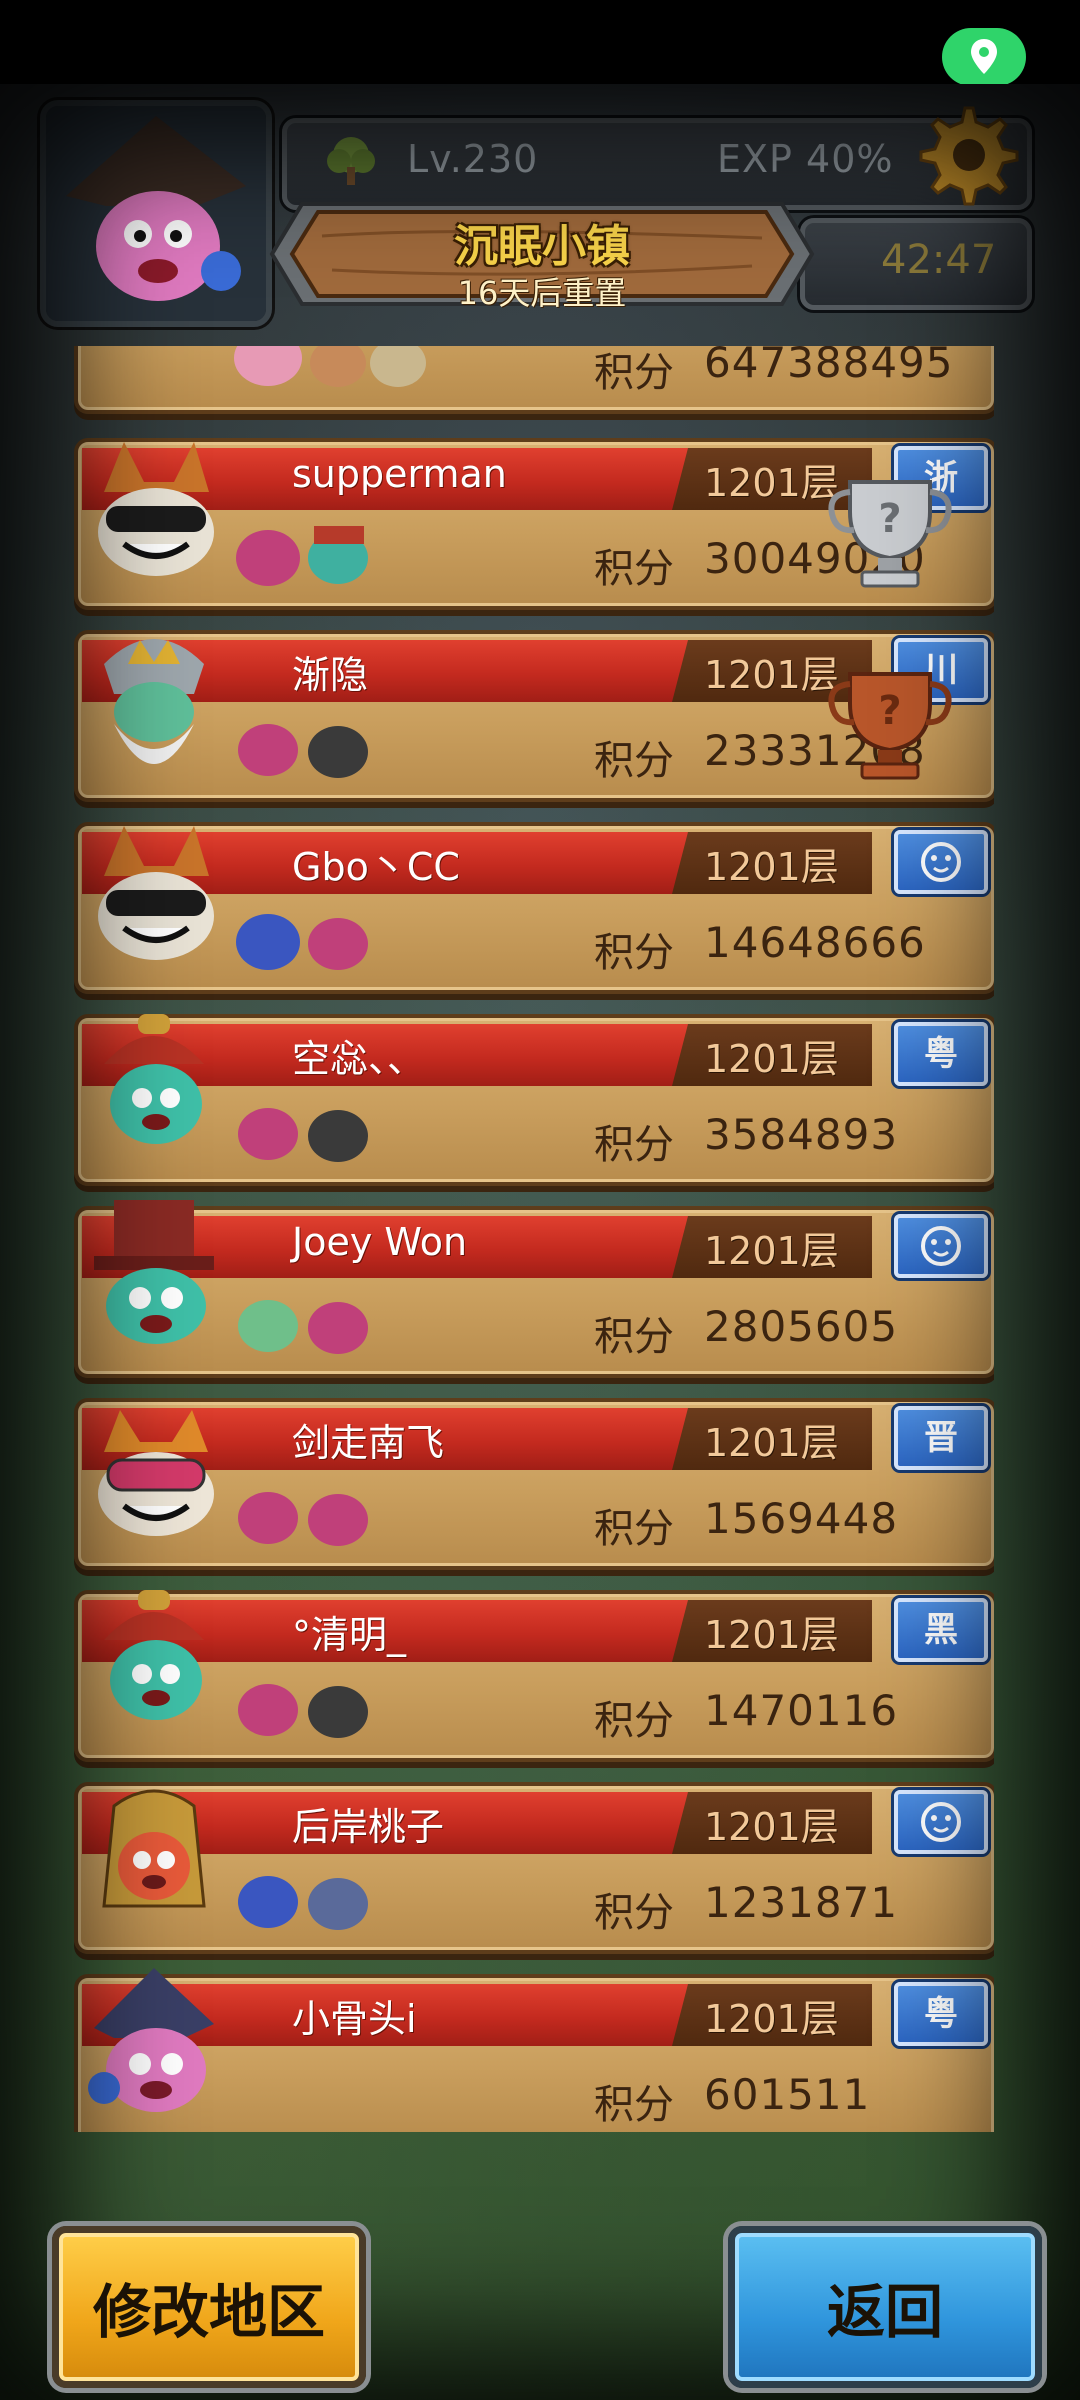 This screenshot has width=1080, height=2400. I want to click on score-value: 601511, so click(787, 2094).